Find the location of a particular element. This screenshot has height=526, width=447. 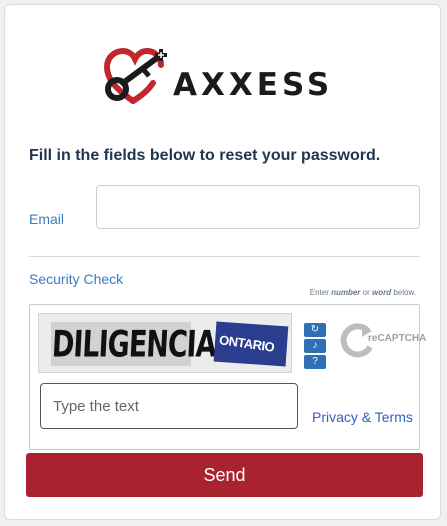

captcha-text-input is located at coordinates (169, 406).